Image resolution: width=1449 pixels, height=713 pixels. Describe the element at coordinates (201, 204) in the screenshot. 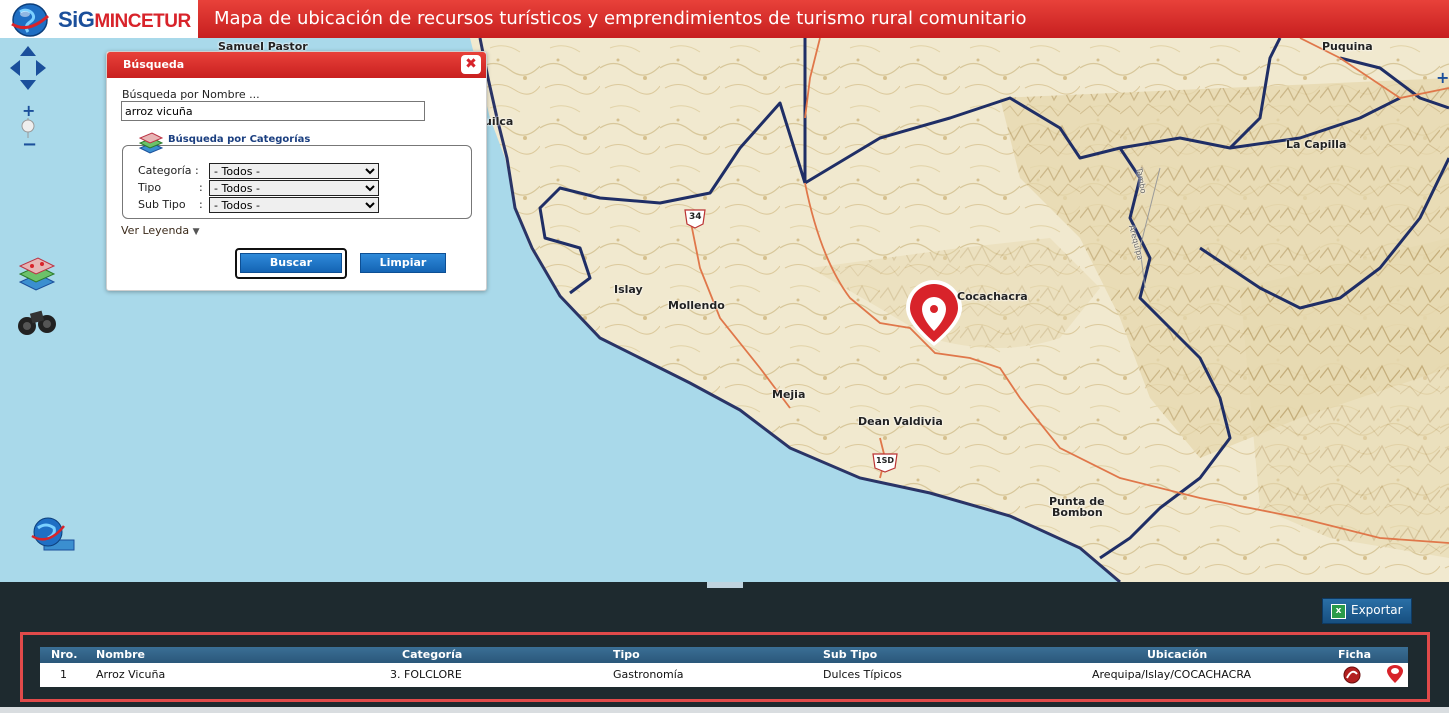

I see `subtipo-colon: :` at that location.